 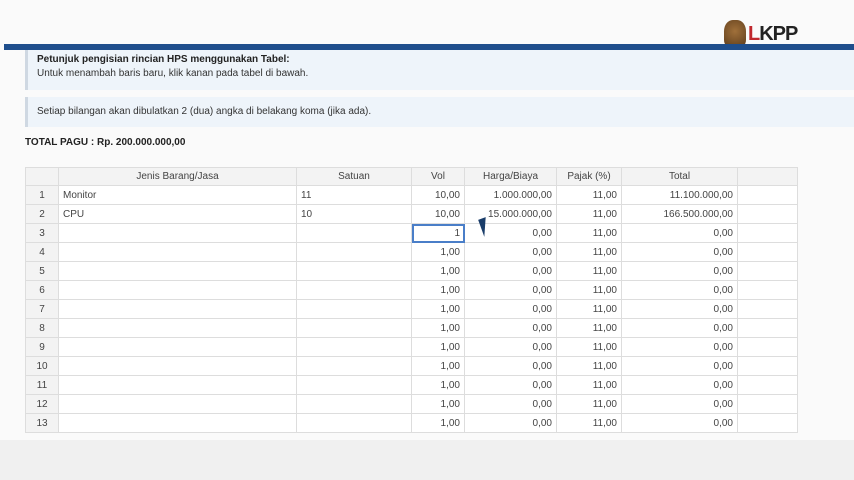 What do you see at coordinates (510, 195) in the screenshot?
I see `cell-price: 1.000.000,00` at bounding box center [510, 195].